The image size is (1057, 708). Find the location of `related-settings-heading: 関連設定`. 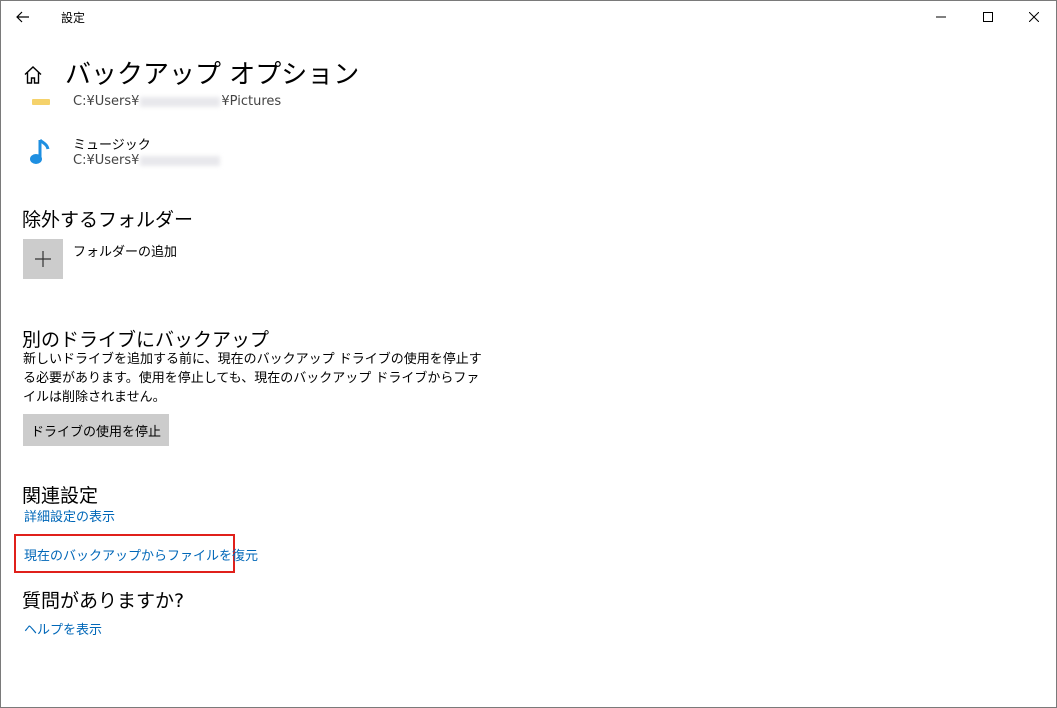

related-settings-heading: 関連設定 is located at coordinates (60, 496).